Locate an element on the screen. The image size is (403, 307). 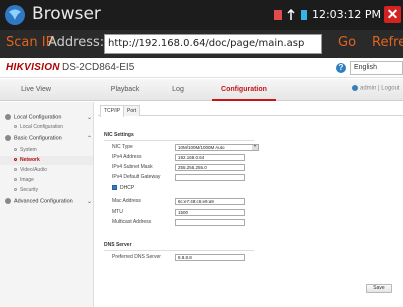
notification-icon is located at coordinates (277, 14).